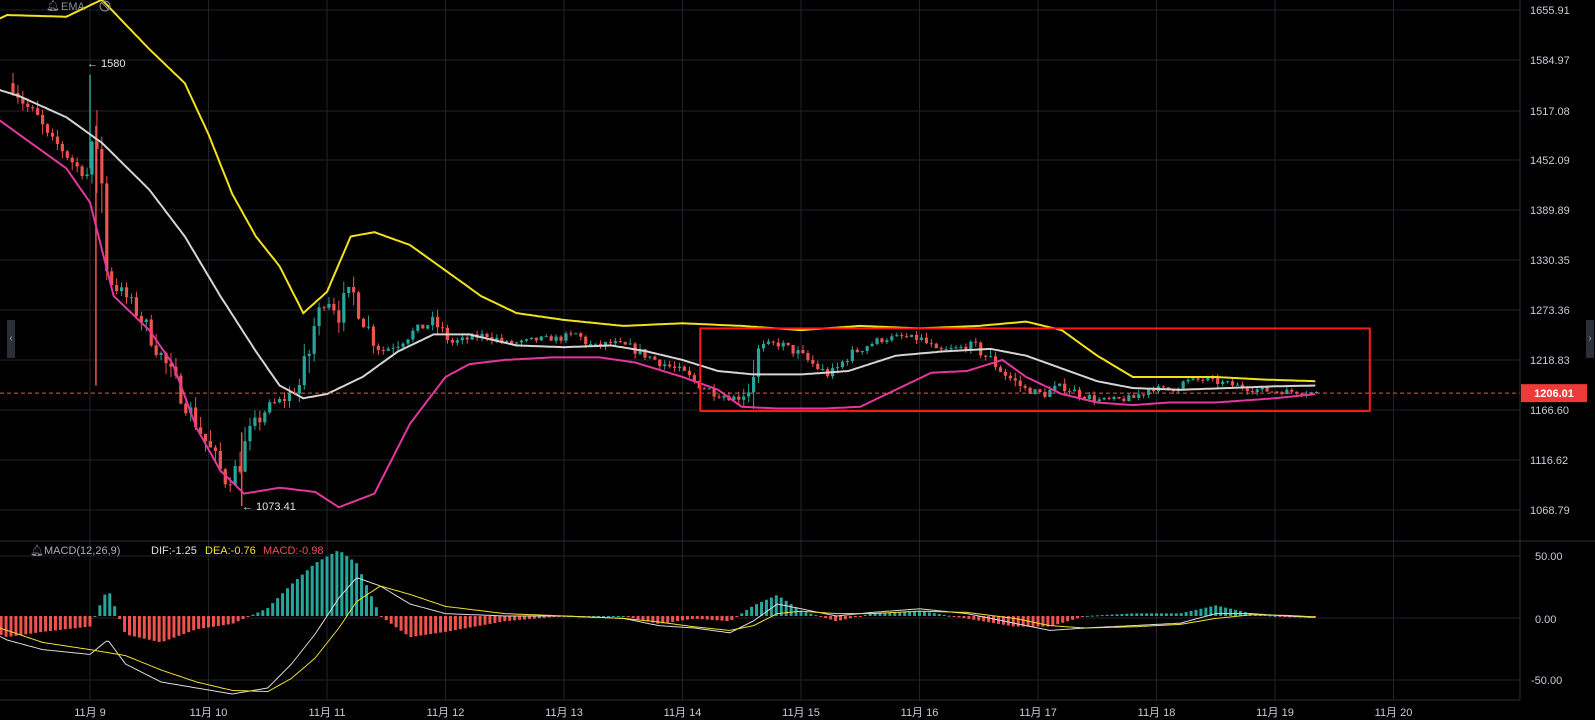 The image size is (1595, 720). I want to click on ema-indicator-label: EMA, so click(73, 7).